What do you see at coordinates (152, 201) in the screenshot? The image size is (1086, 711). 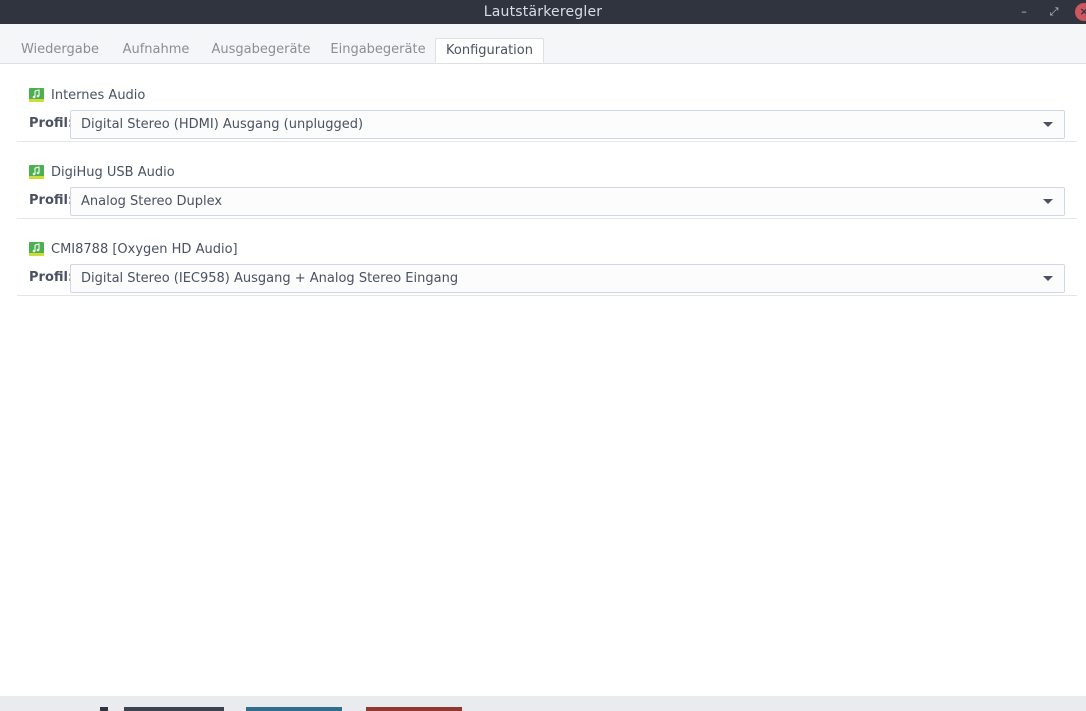 I see `profile-selected-value: Analog Stereo Duplex` at bounding box center [152, 201].